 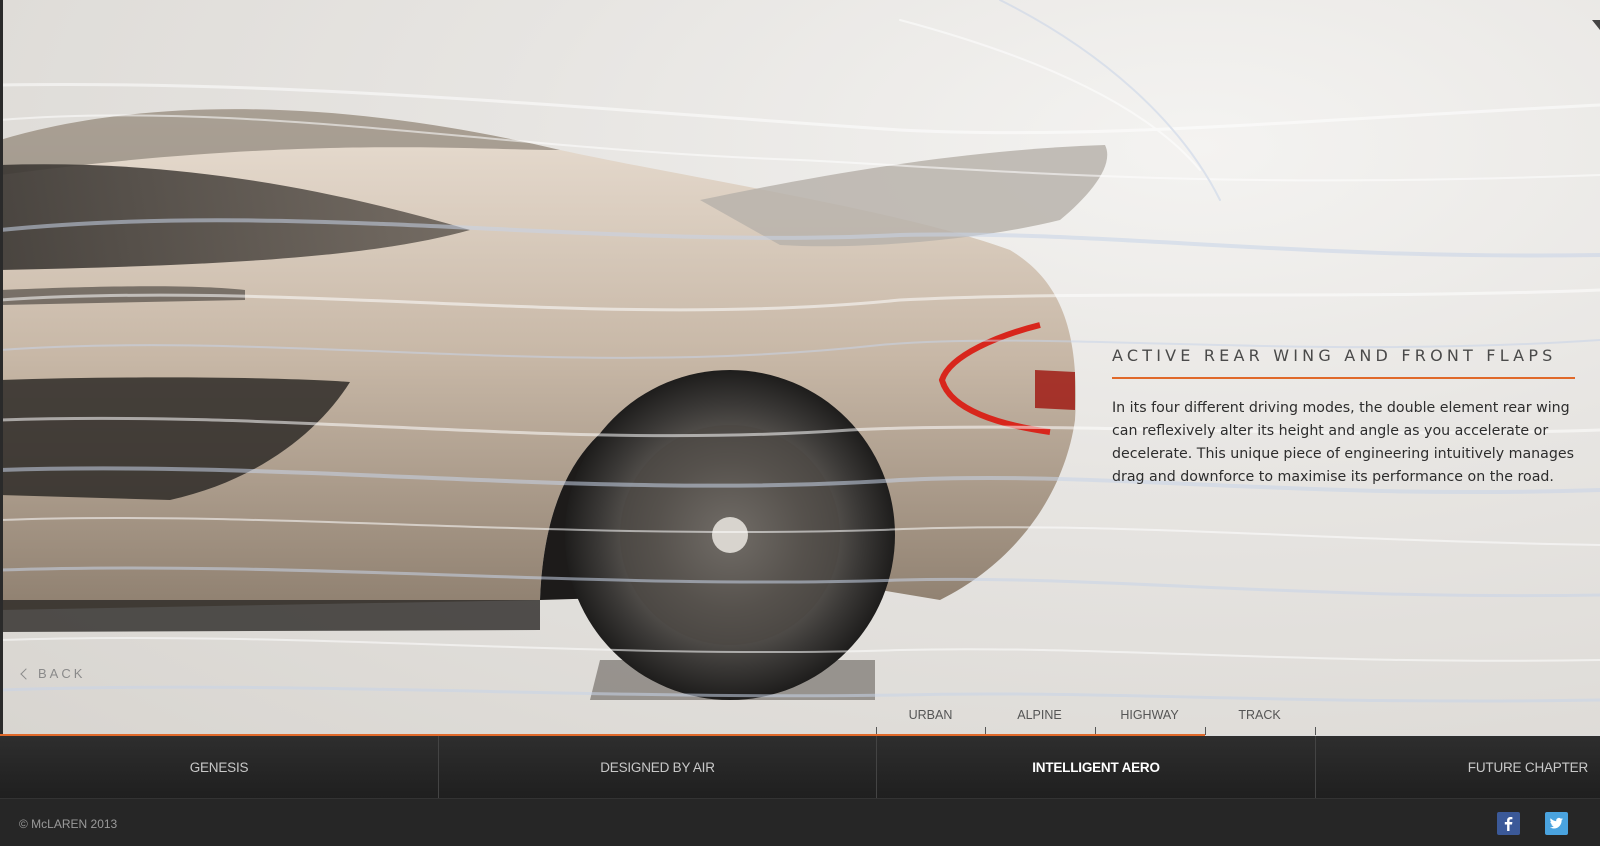 I want to click on feature-title: ACTIVE REAR WING AND FRONT FLAPS, so click(x=1334, y=355).